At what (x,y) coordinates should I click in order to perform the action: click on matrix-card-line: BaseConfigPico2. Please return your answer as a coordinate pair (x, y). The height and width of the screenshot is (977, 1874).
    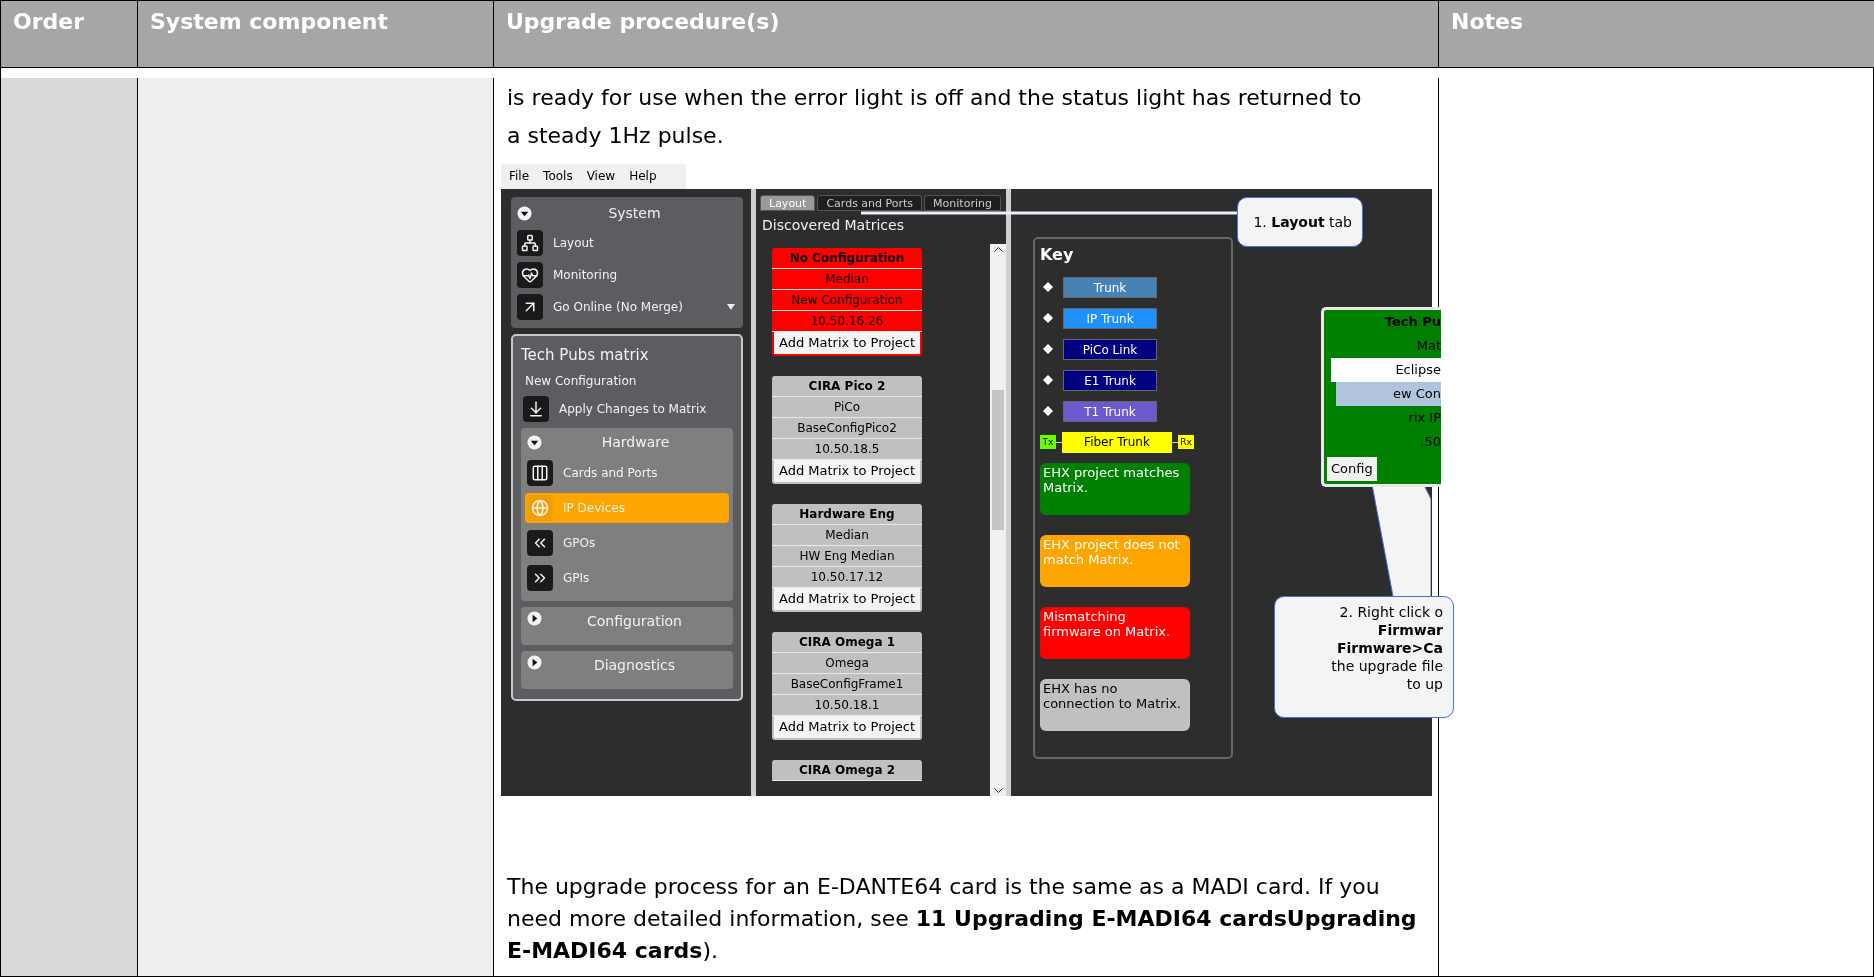
    Looking at the image, I should click on (847, 428).